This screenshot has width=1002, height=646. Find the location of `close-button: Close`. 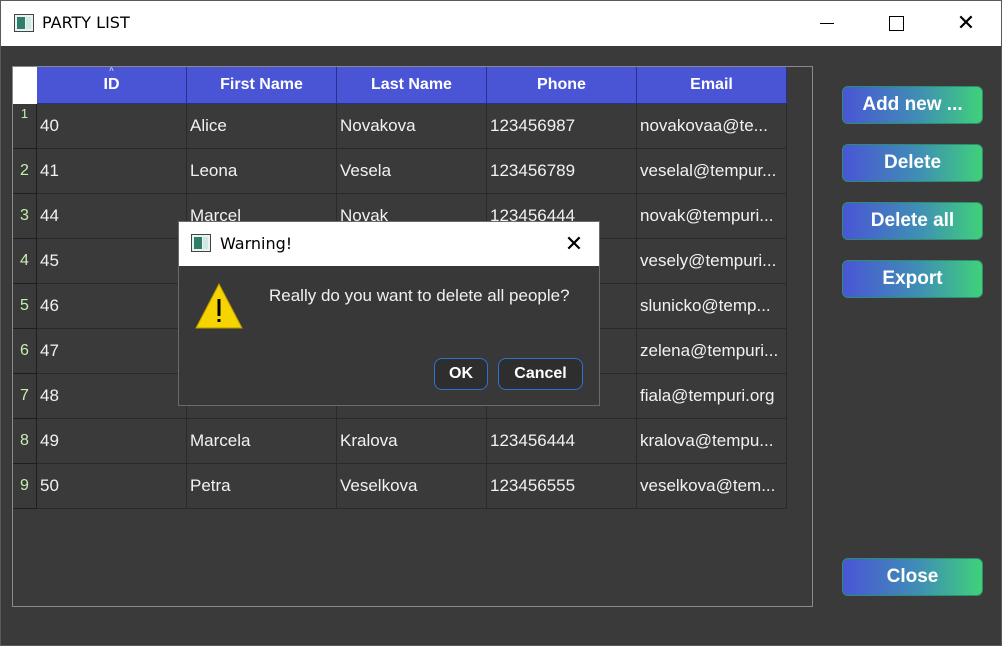

close-button: Close is located at coordinates (912, 577).